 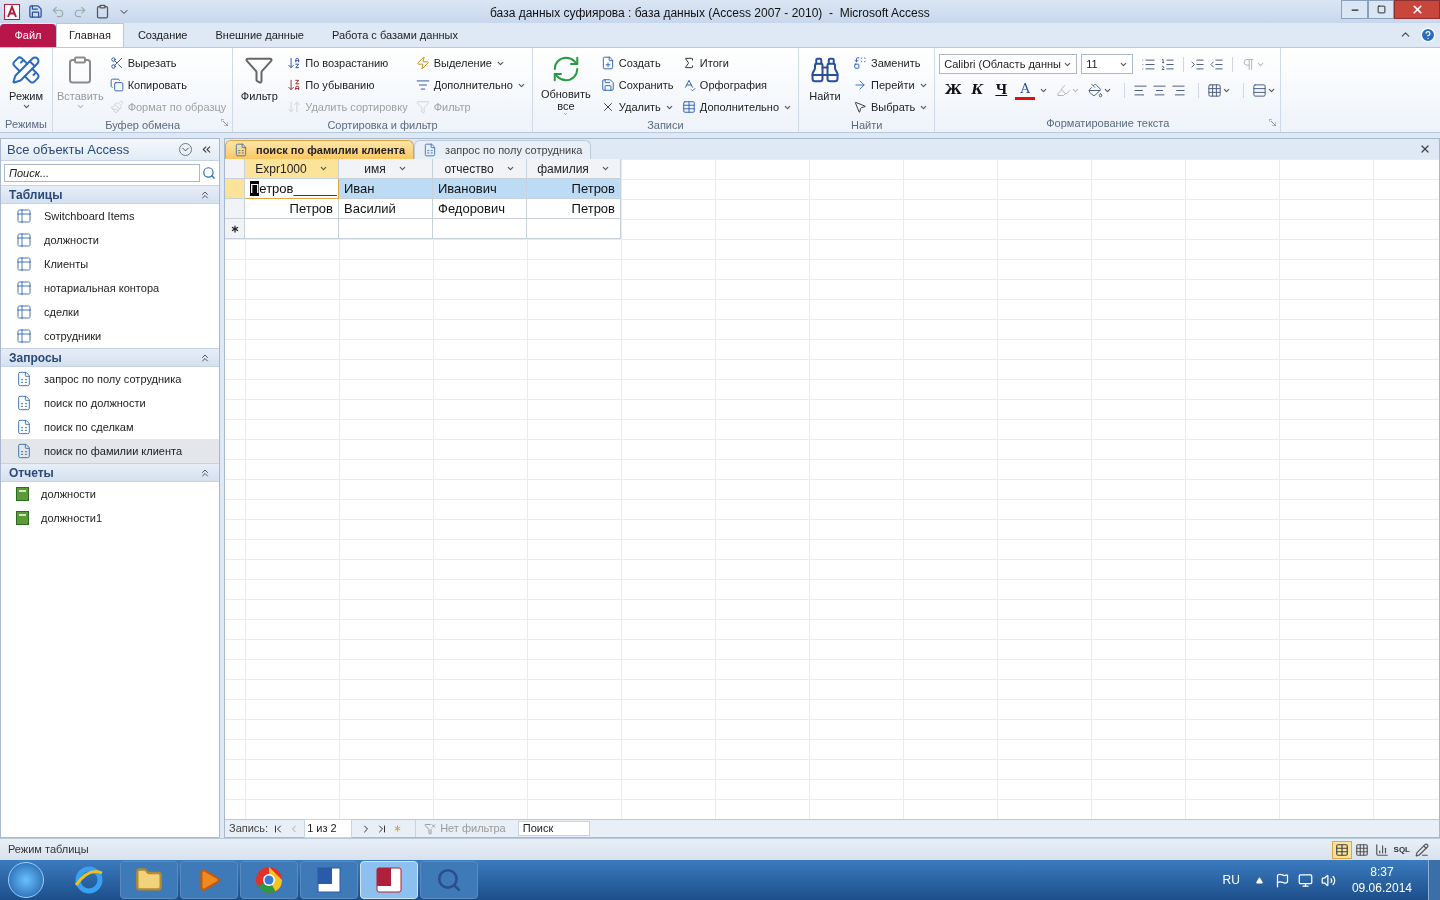 I want to click on section-header: Отчеты, so click(x=110, y=472).